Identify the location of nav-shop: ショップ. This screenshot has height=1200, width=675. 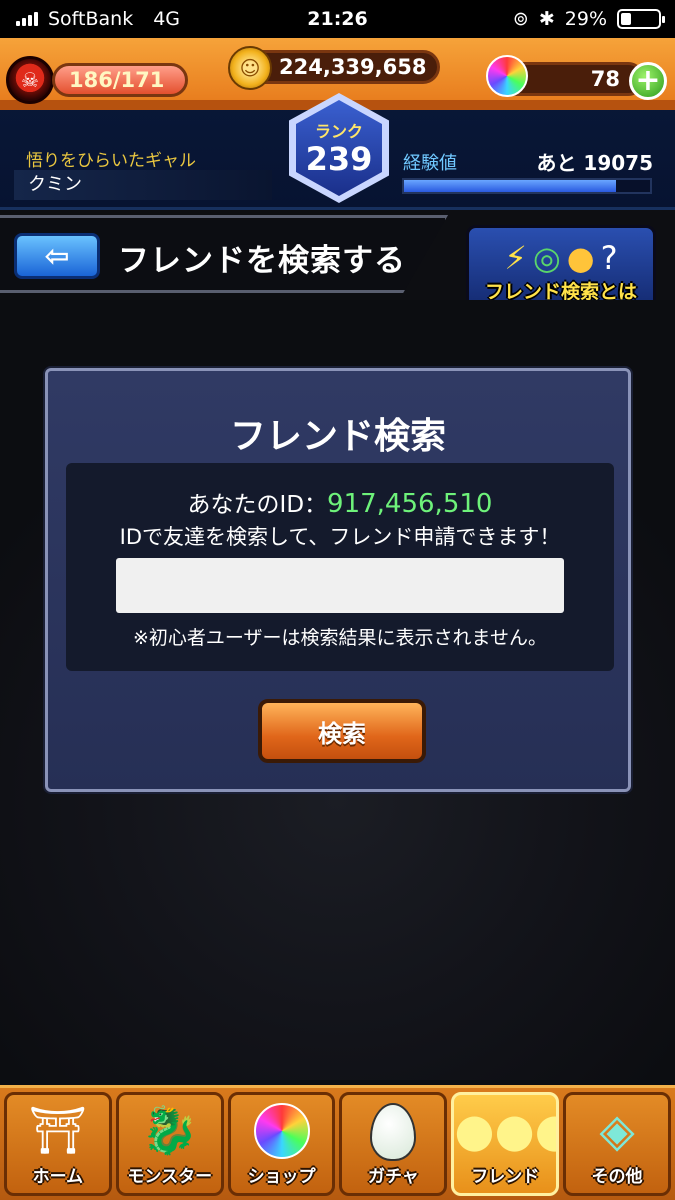
(281, 1144).